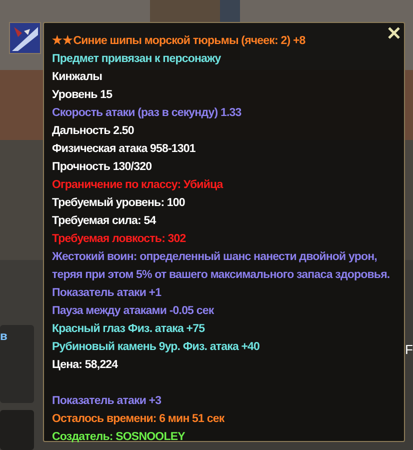 This screenshot has width=413, height=450. I want to click on tooltip-line: Рубиновый камень 9ур. Физ. атака +40, so click(156, 347).